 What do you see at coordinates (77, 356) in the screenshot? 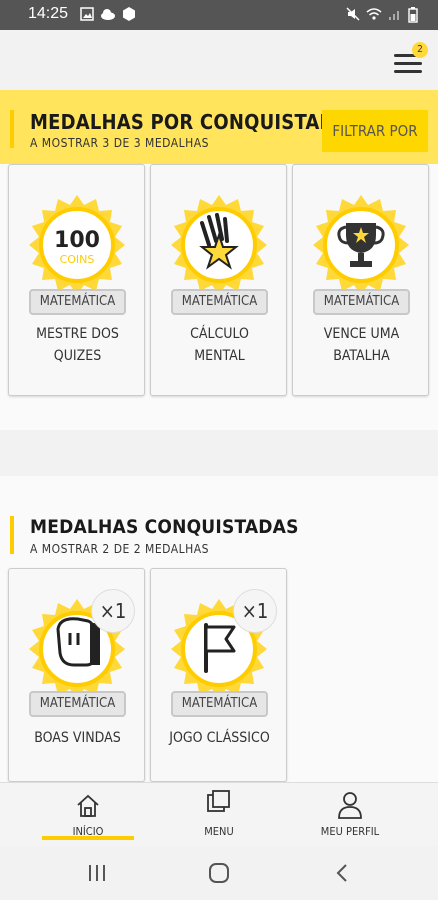
I see `medal-title-line2: QUIZES` at bounding box center [77, 356].